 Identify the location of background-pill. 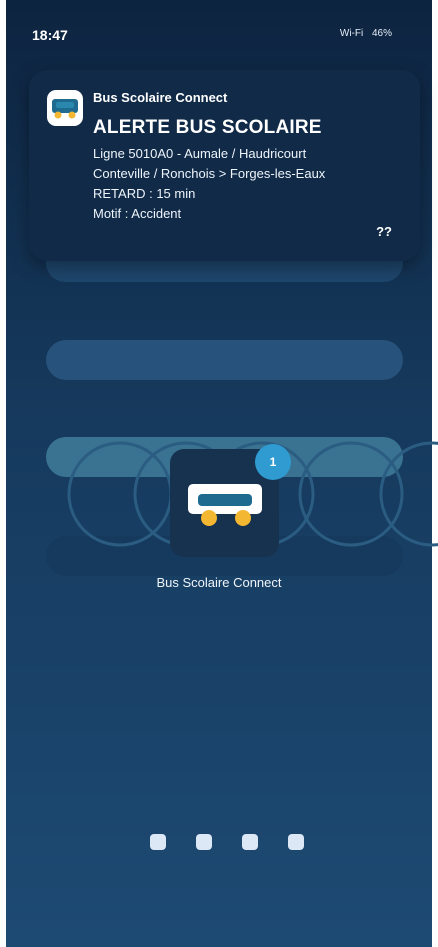
(224, 360).